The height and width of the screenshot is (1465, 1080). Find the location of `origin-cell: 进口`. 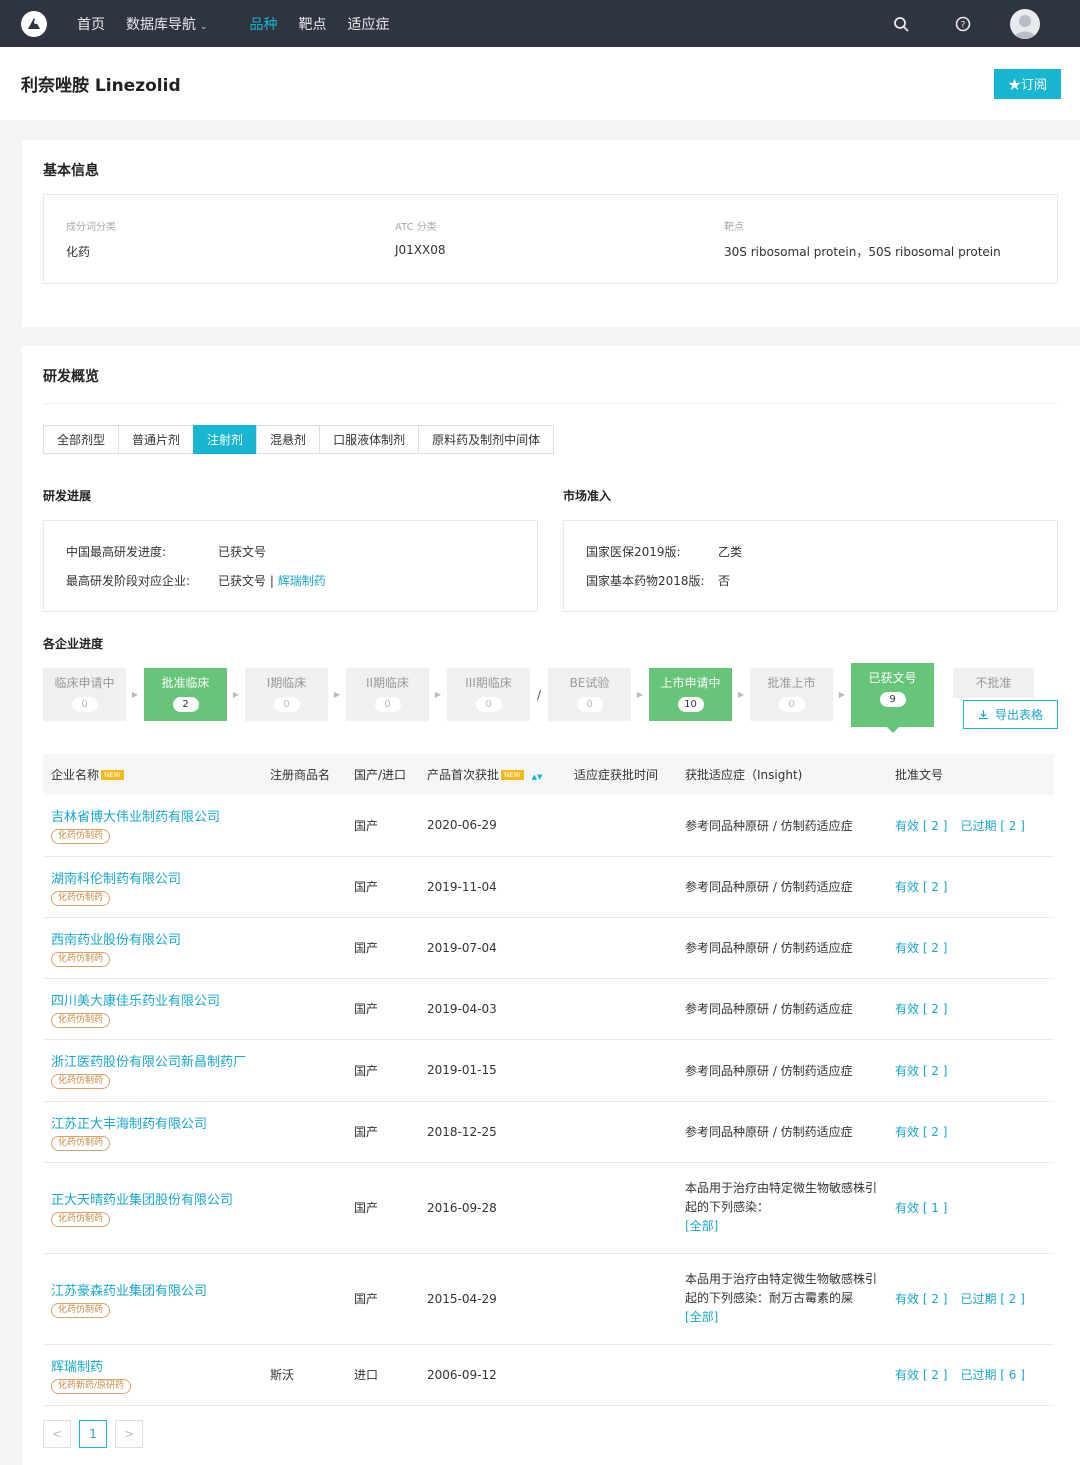

origin-cell: 进口 is located at coordinates (382, 1375).